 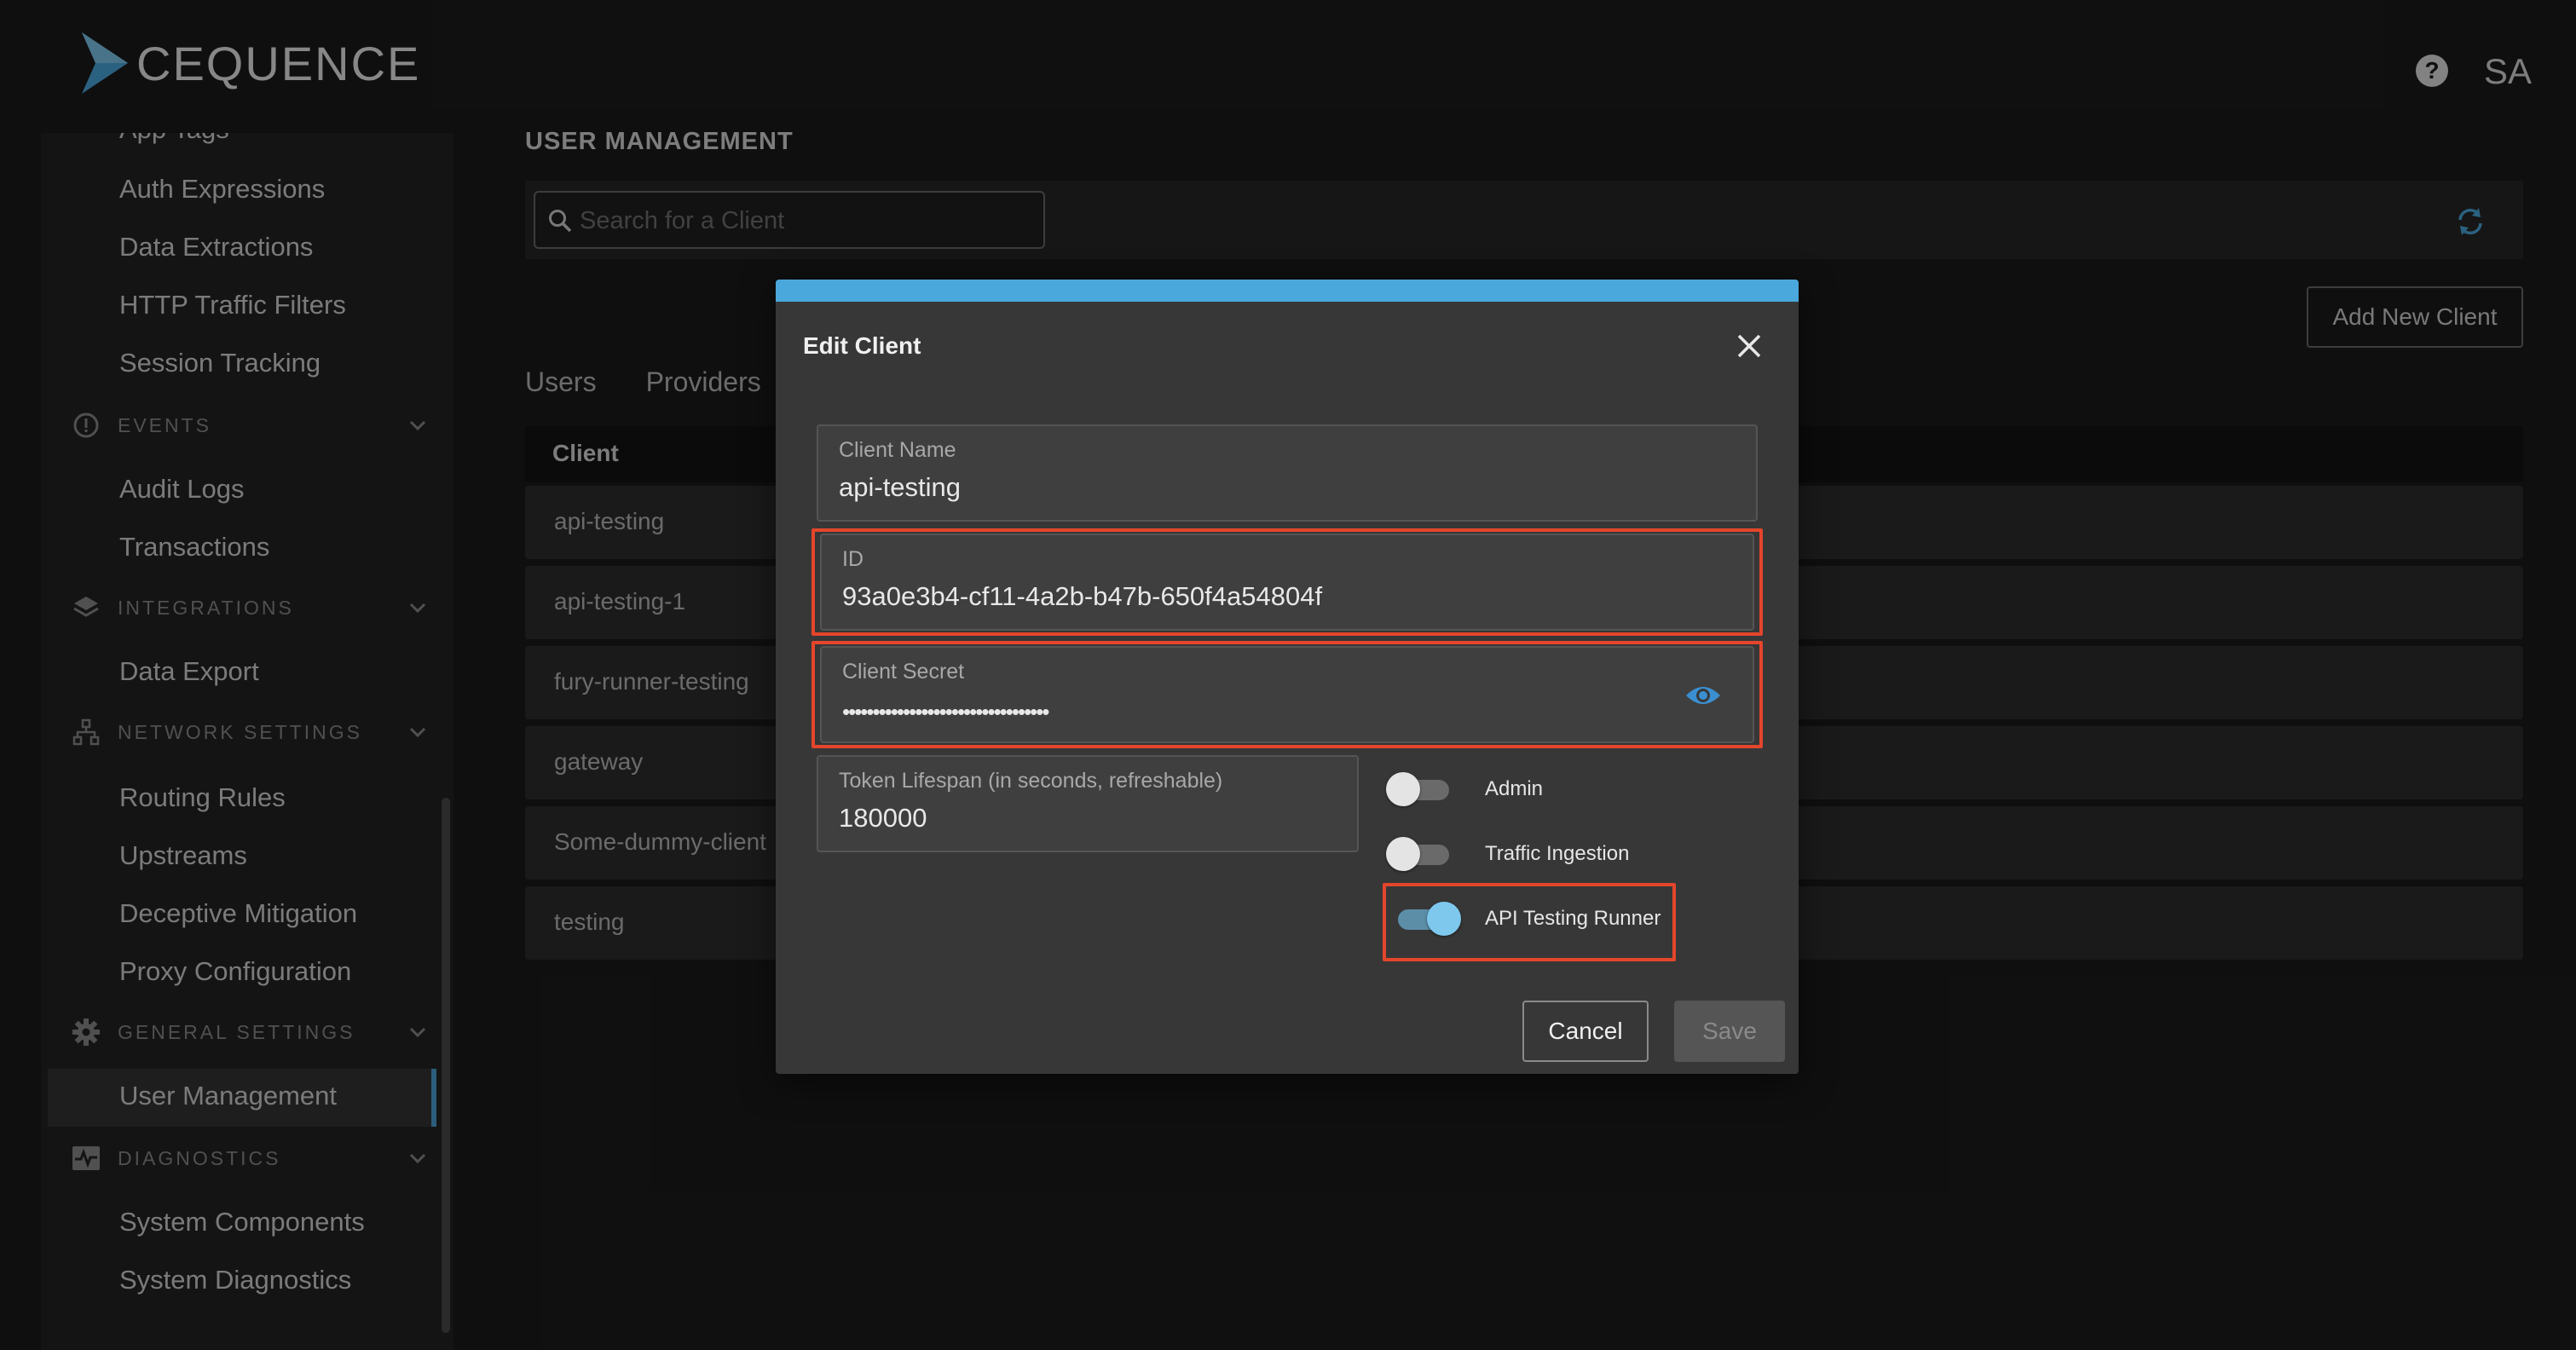 What do you see at coordinates (900, 487) in the screenshot?
I see `client-name-value: api-testing` at bounding box center [900, 487].